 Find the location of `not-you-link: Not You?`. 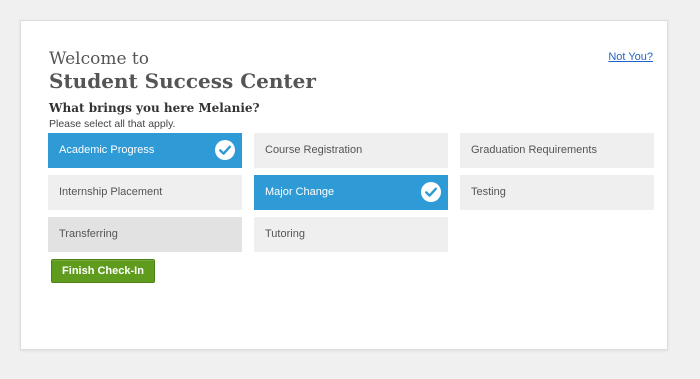

not-you-link: Not You? is located at coordinates (630, 57).